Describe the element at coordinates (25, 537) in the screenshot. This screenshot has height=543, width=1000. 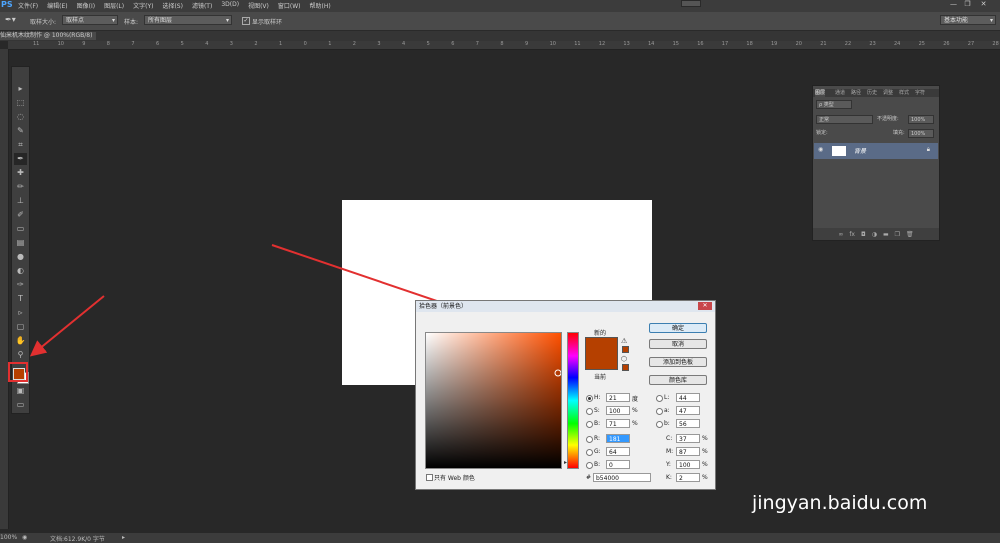
I see `status-icon: ◉` at that location.